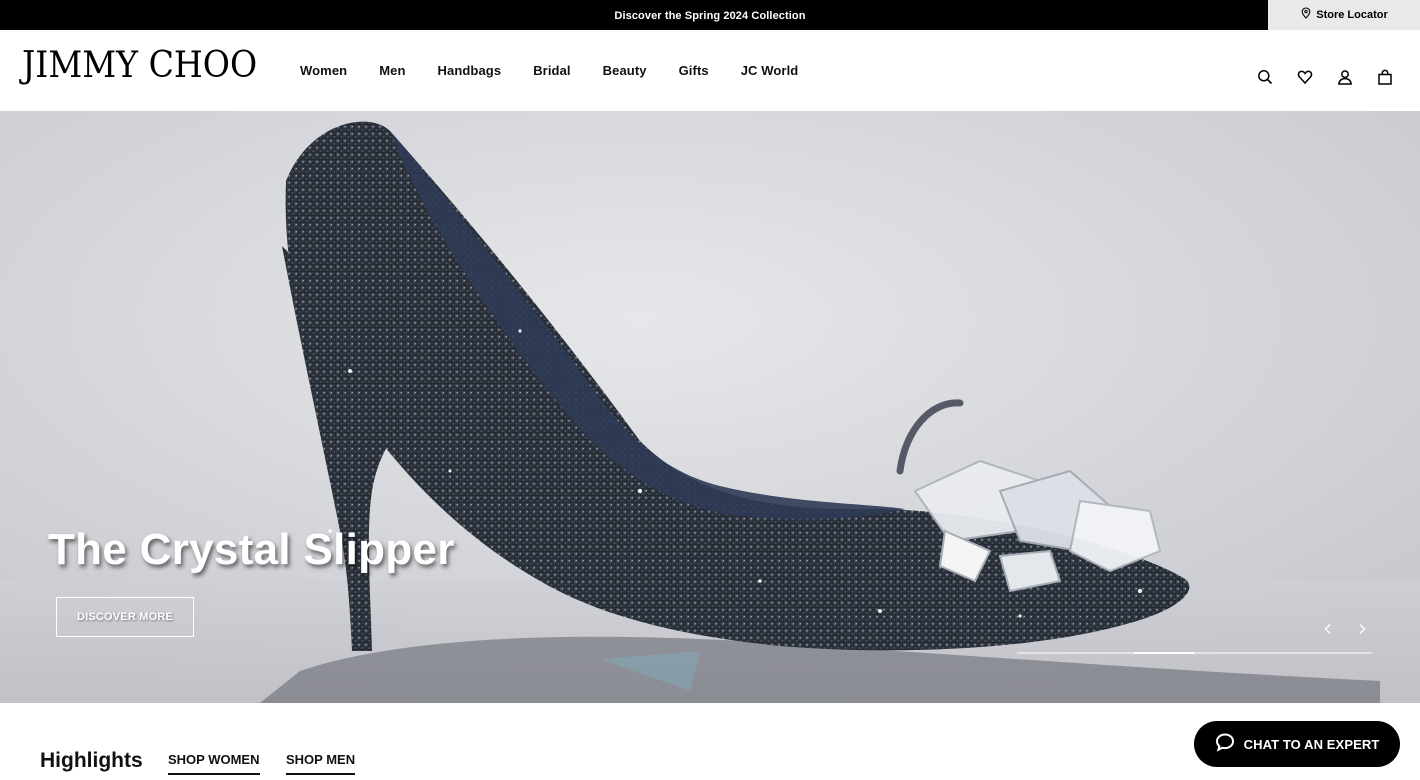 Image resolution: width=1420 pixels, height=780 pixels. I want to click on tab-shop-men: SHOP MEN, so click(321, 763).